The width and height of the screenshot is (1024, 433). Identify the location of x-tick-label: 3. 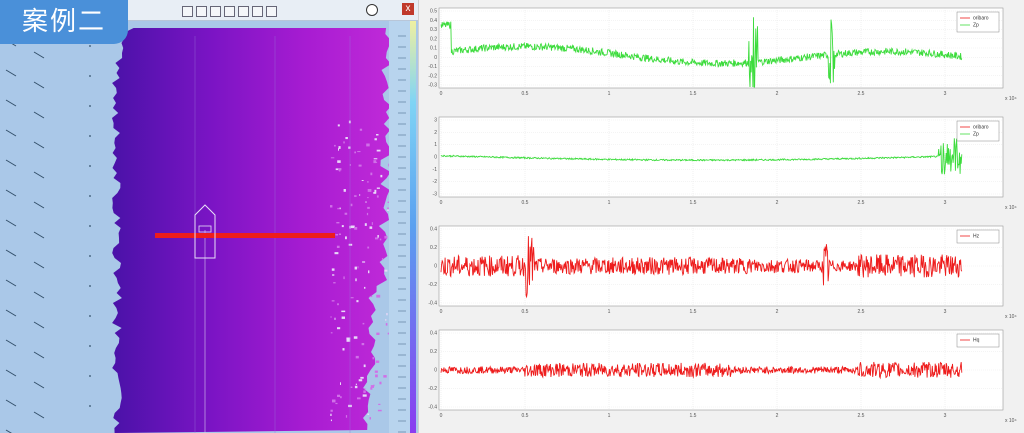
(945, 203).